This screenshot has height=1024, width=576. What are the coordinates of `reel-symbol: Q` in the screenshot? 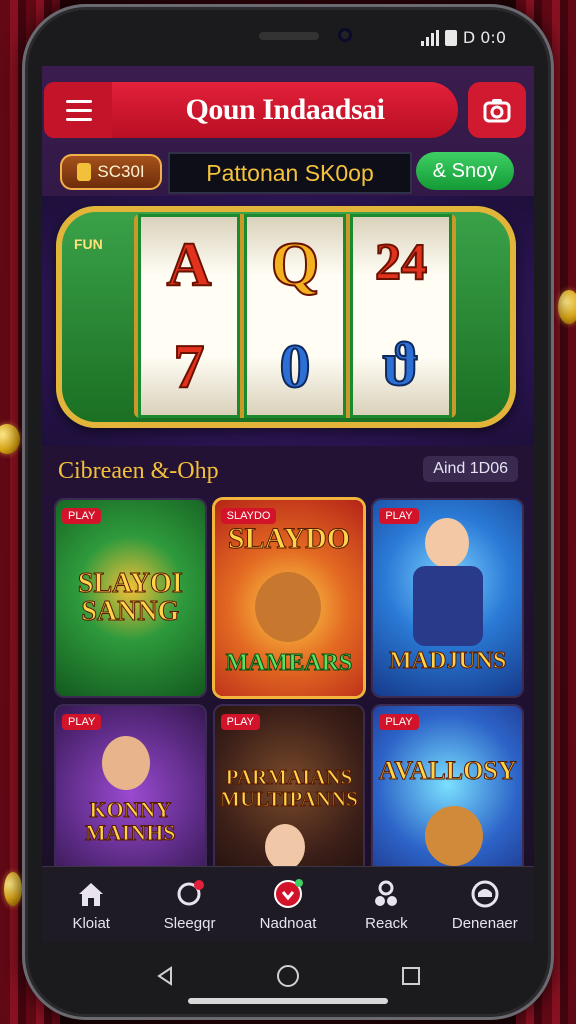 It's located at (295, 265).